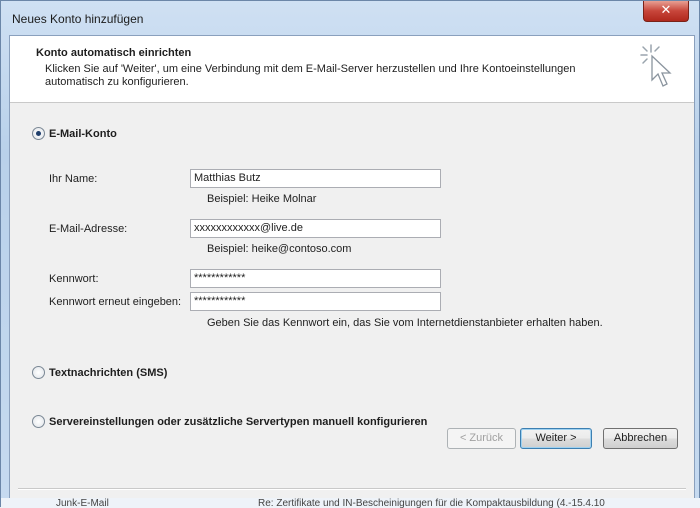 The height and width of the screenshot is (508, 700). Describe the element at coordinates (666, 11) in the screenshot. I see `close-button: ✕` at that location.